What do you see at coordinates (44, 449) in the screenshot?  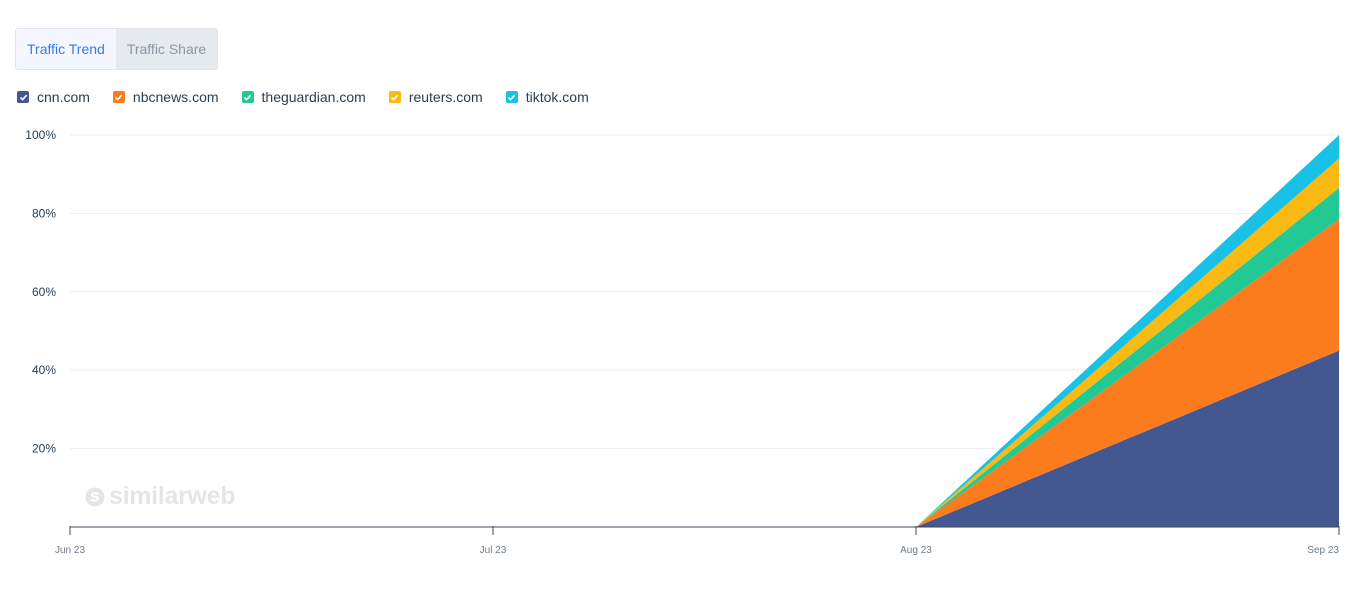 I see `y-tick-label: 20%` at bounding box center [44, 449].